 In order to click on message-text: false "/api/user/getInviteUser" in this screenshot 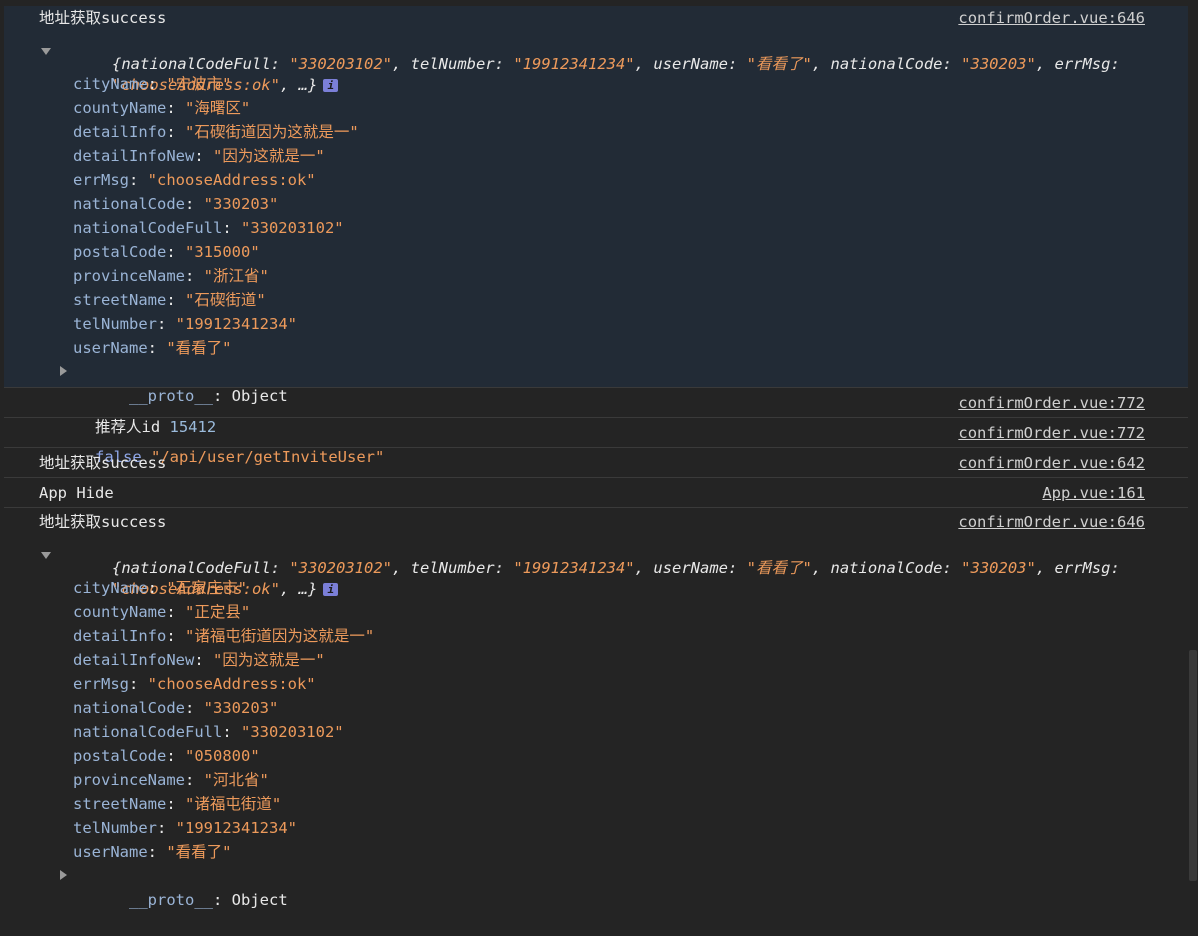, I will do `click(211, 443)`.